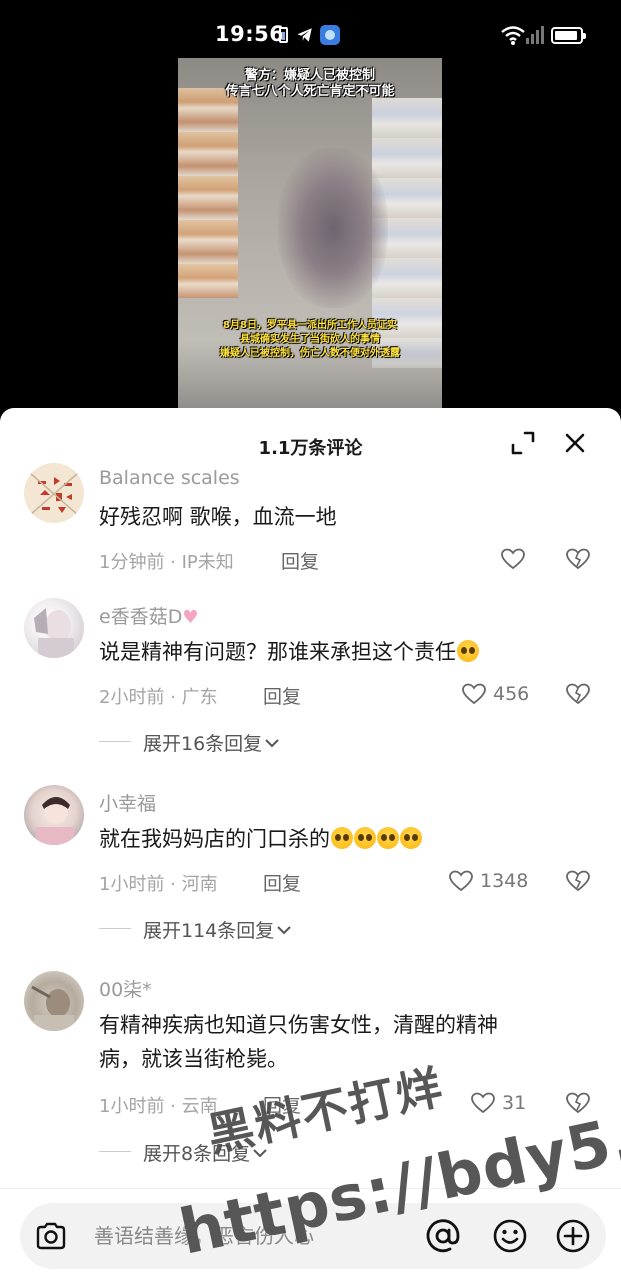  Describe the element at coordinates (468, 651) in the screenshot. I see `crying-emoji-icon` at that location.